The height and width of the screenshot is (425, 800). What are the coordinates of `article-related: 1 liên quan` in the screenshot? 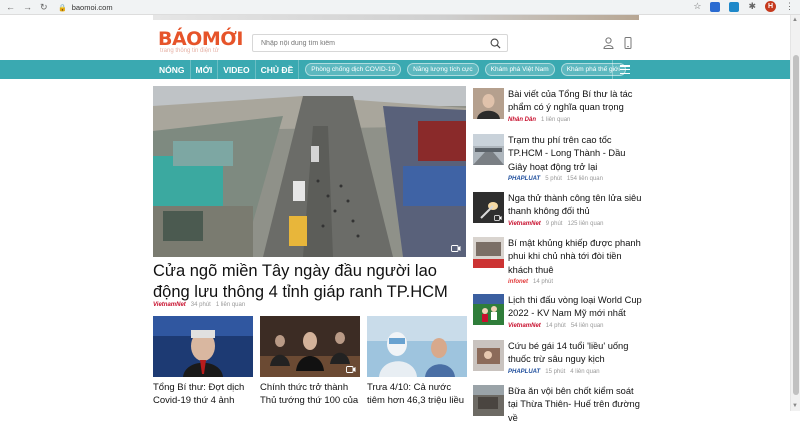 It's located at (555, 120).